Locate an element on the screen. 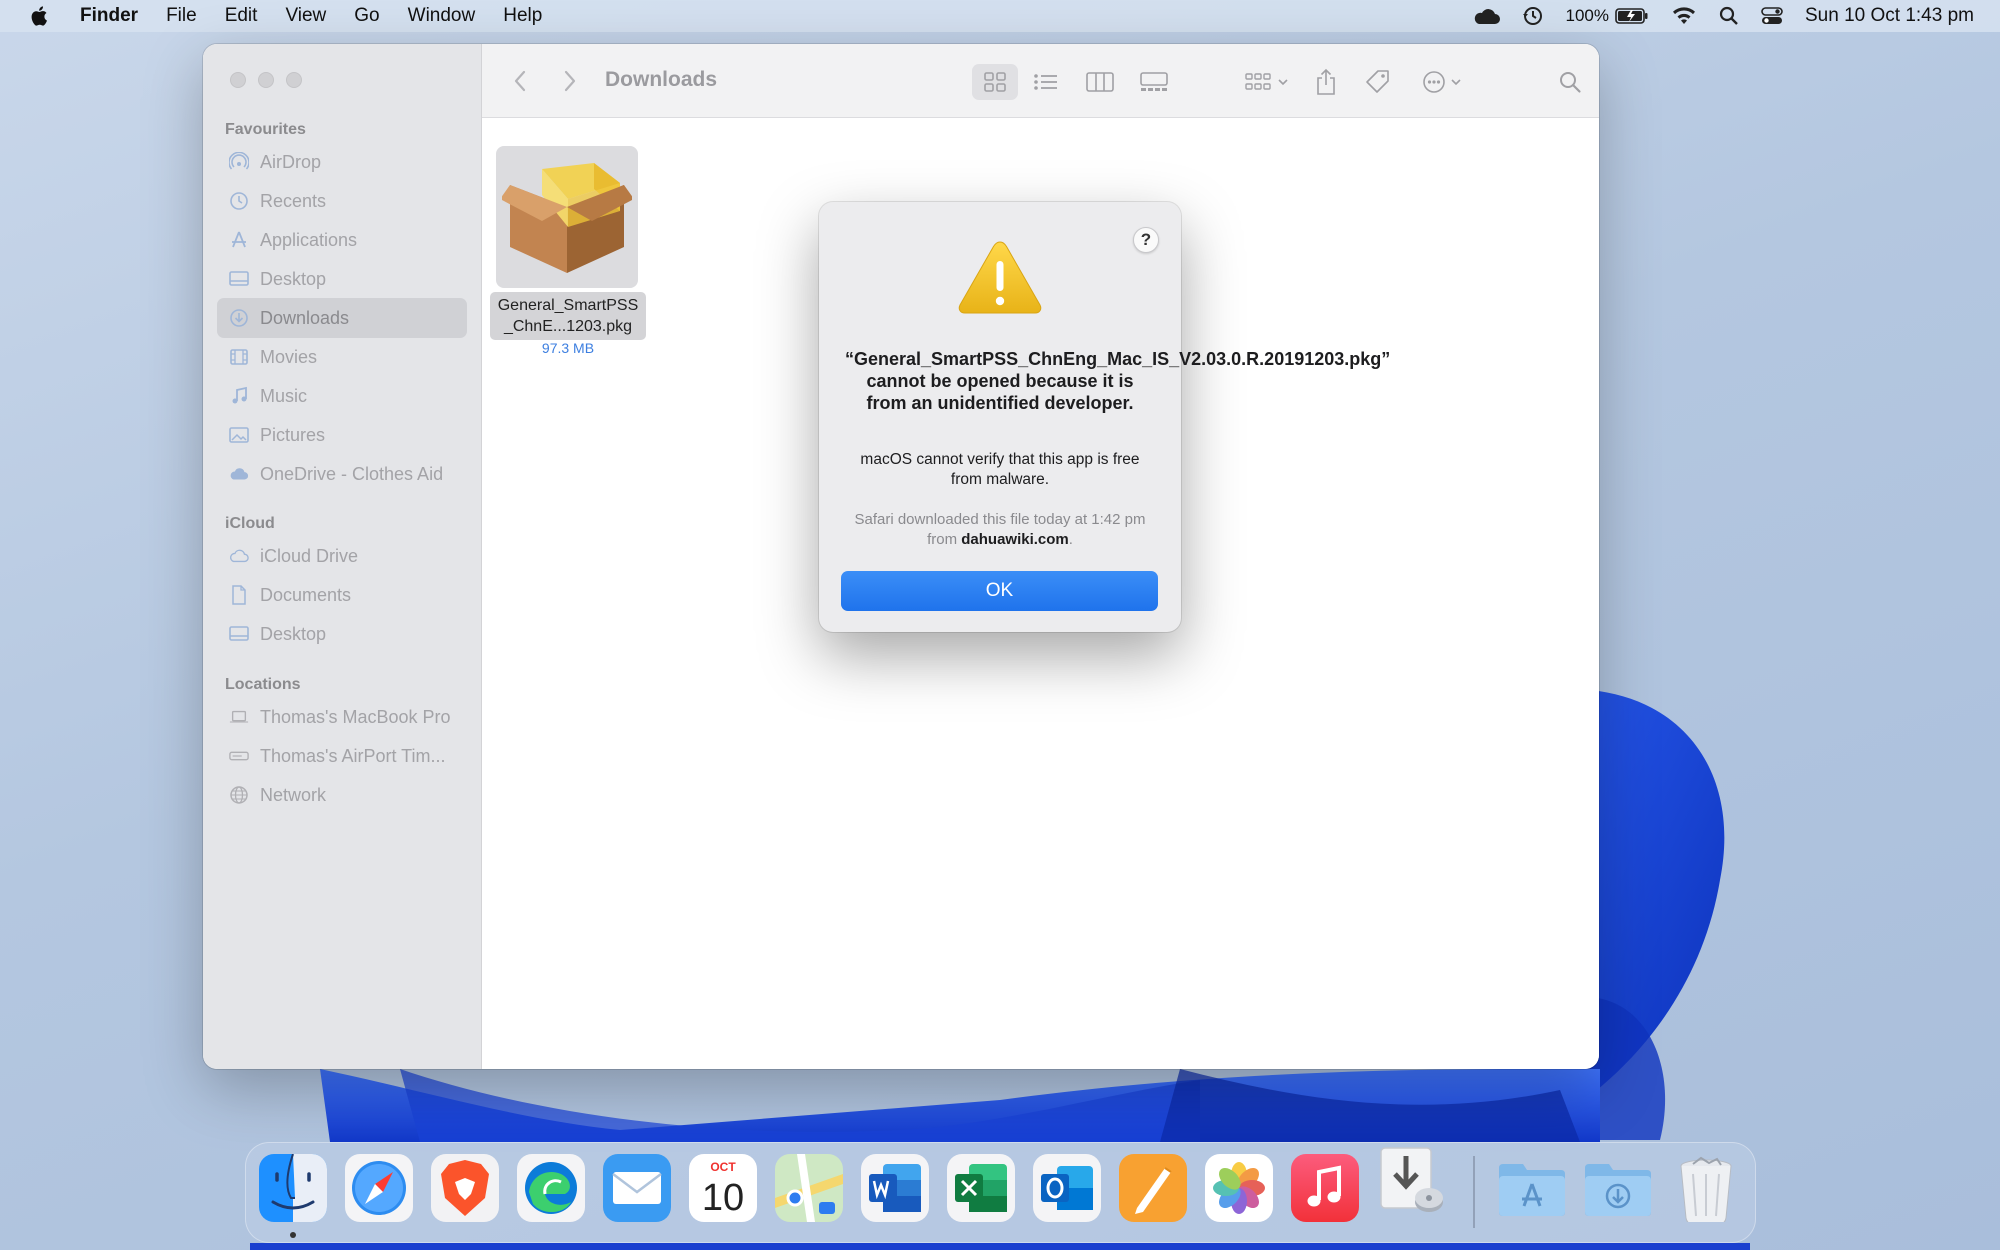 The image size is (2000, 1250). installer-icon is located at coordinates (1412, 1181).